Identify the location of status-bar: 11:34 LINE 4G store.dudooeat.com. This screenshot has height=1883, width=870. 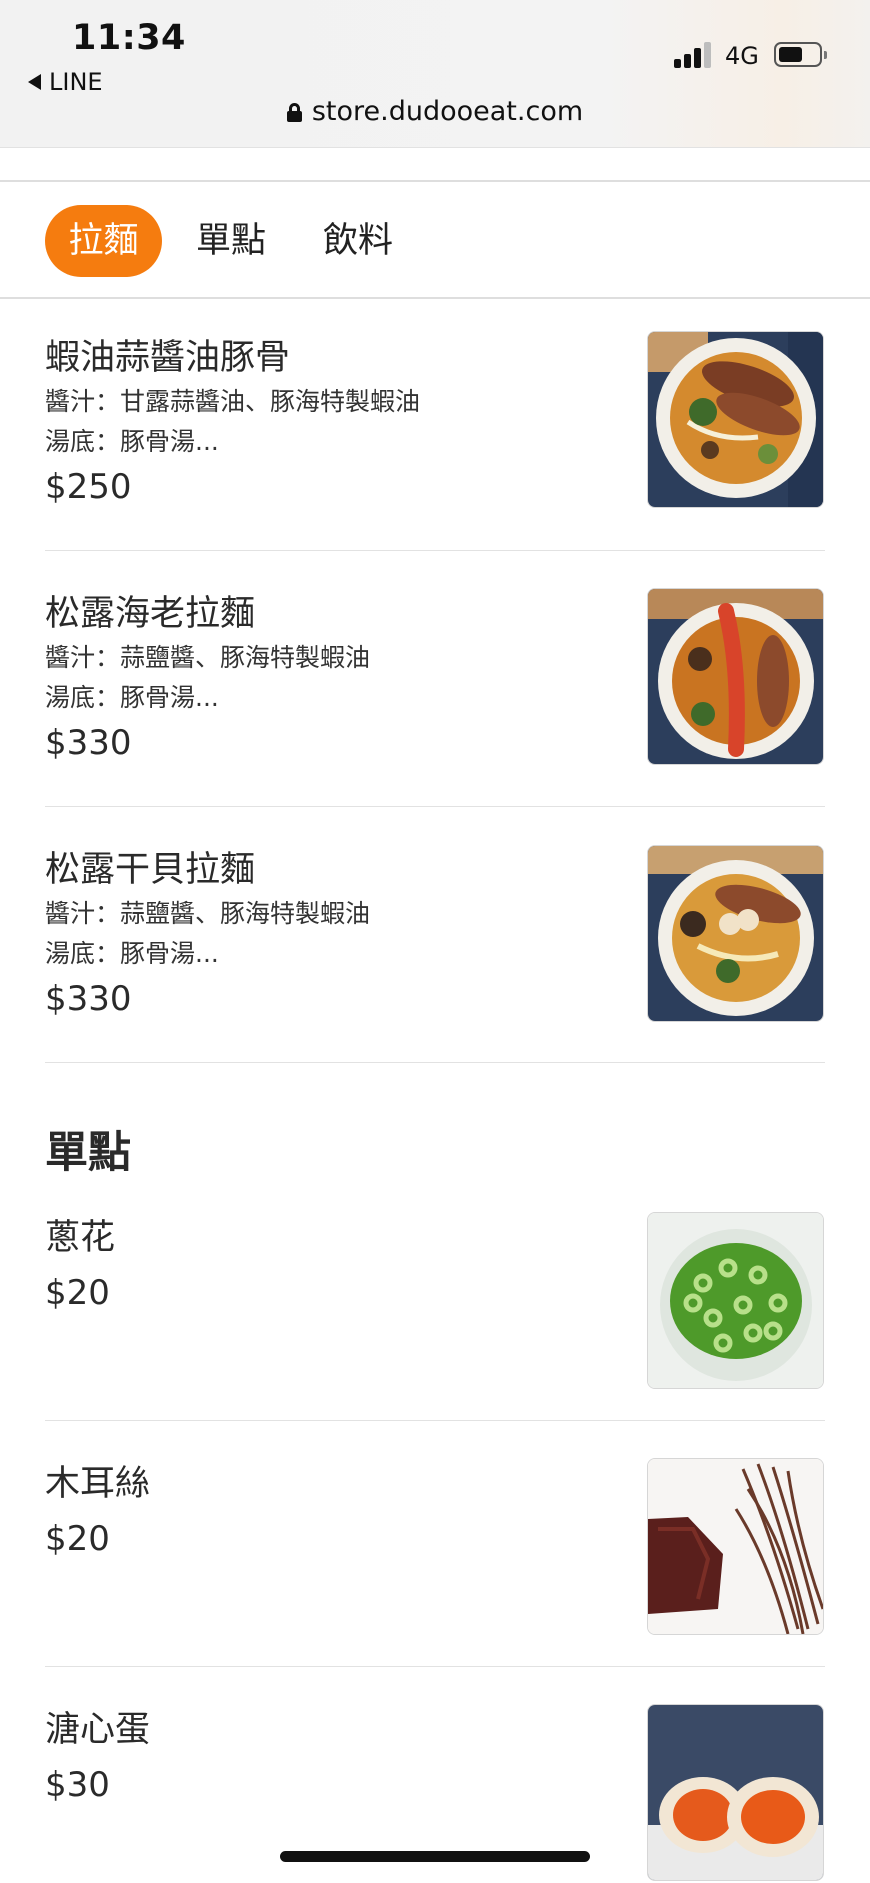
(435, 74).